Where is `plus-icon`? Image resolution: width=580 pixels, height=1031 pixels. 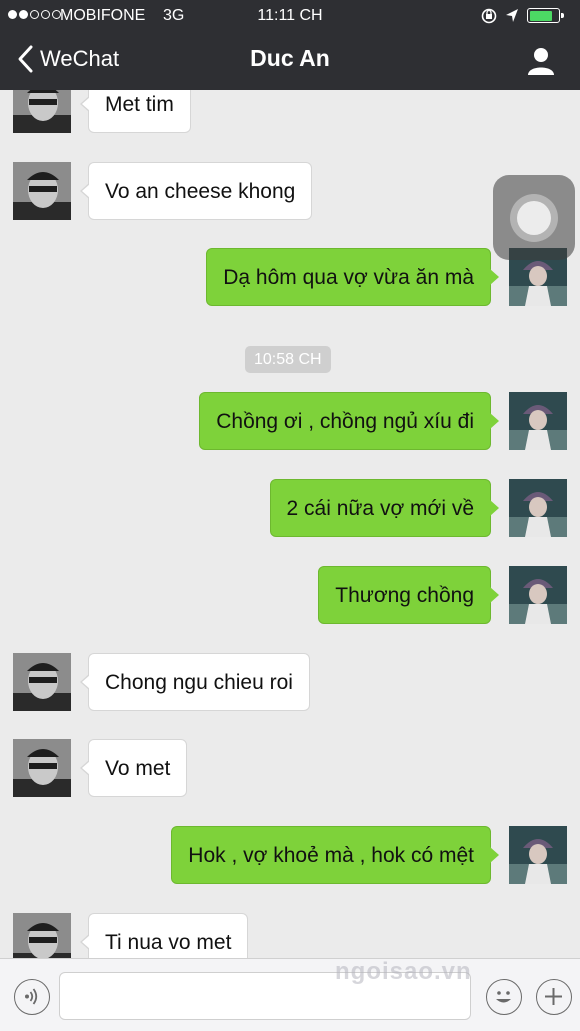 plus-icon is located at coordinates (553, 996).